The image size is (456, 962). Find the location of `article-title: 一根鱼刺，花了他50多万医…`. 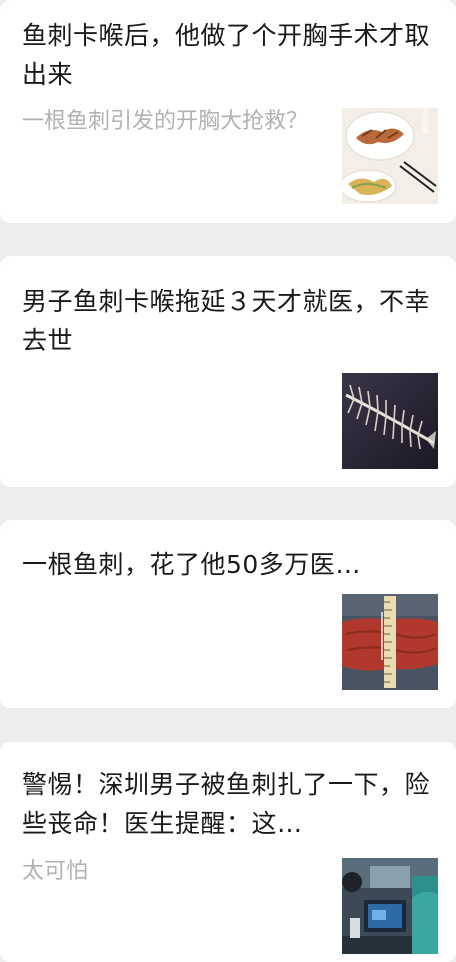

article-title: 一根鱼刺，花了他50多万医… is located at coordinates (227, 564).